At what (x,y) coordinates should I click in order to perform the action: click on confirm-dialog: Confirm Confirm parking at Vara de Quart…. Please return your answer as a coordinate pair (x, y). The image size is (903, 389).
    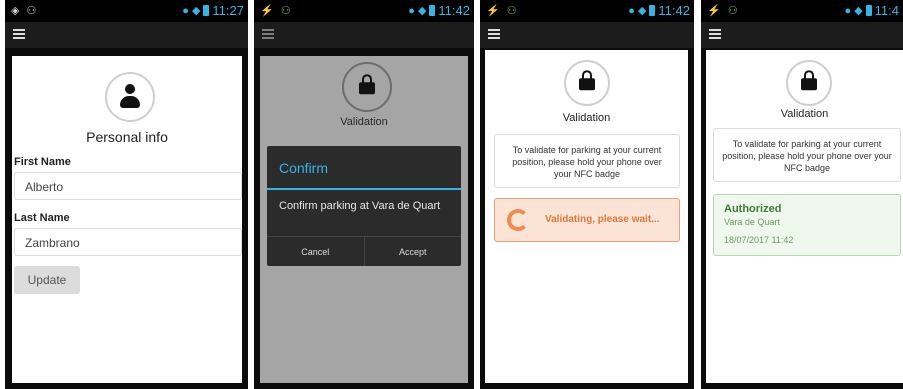
    Looking at the image, I should click on (364, 206).